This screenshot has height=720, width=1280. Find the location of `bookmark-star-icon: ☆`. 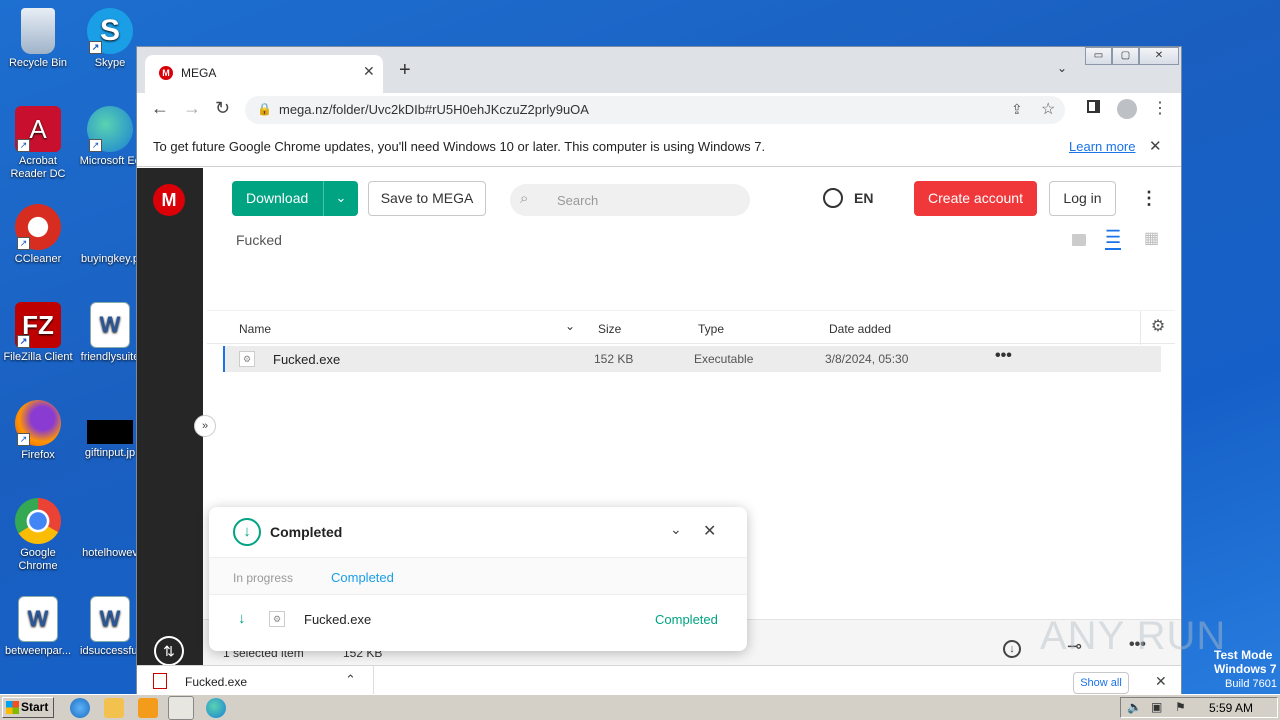

bookmark-star-icon: ☆ is located at coordinates (1048, 109).